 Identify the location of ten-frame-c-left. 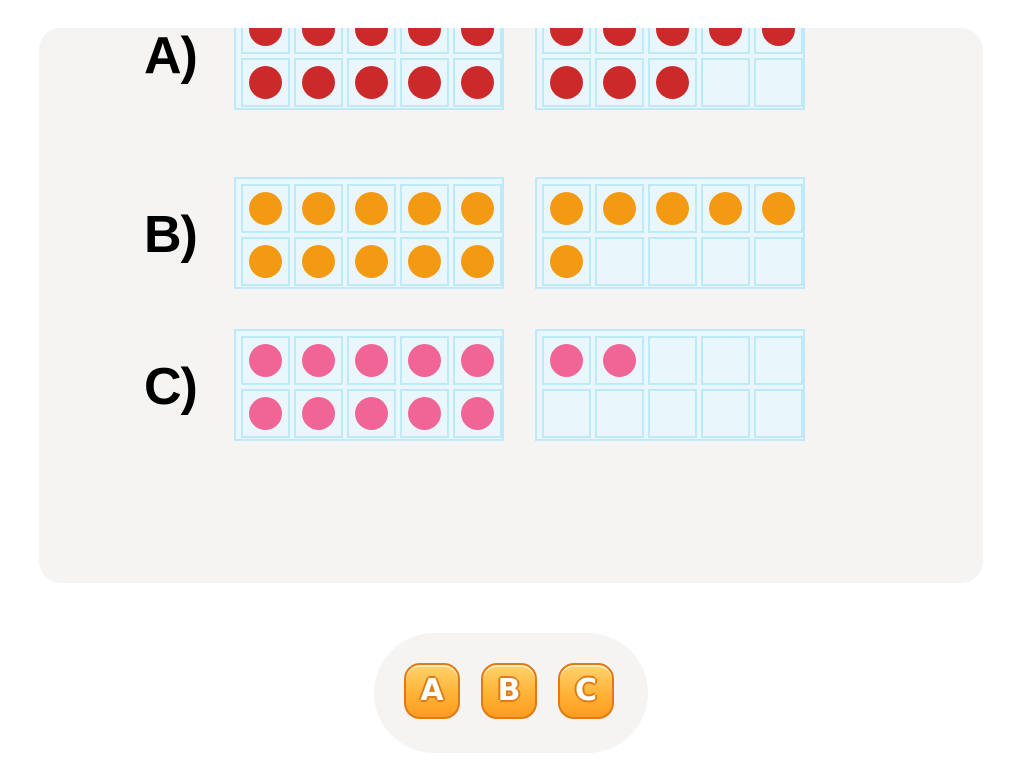
(369, 385).